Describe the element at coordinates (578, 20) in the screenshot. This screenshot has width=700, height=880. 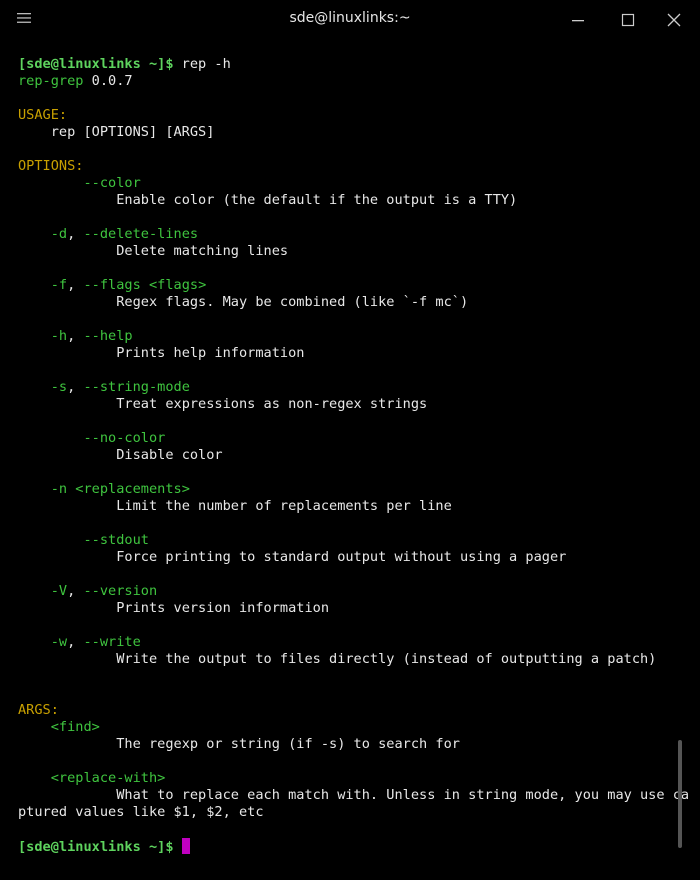
I see `minimize-icon` at that location.